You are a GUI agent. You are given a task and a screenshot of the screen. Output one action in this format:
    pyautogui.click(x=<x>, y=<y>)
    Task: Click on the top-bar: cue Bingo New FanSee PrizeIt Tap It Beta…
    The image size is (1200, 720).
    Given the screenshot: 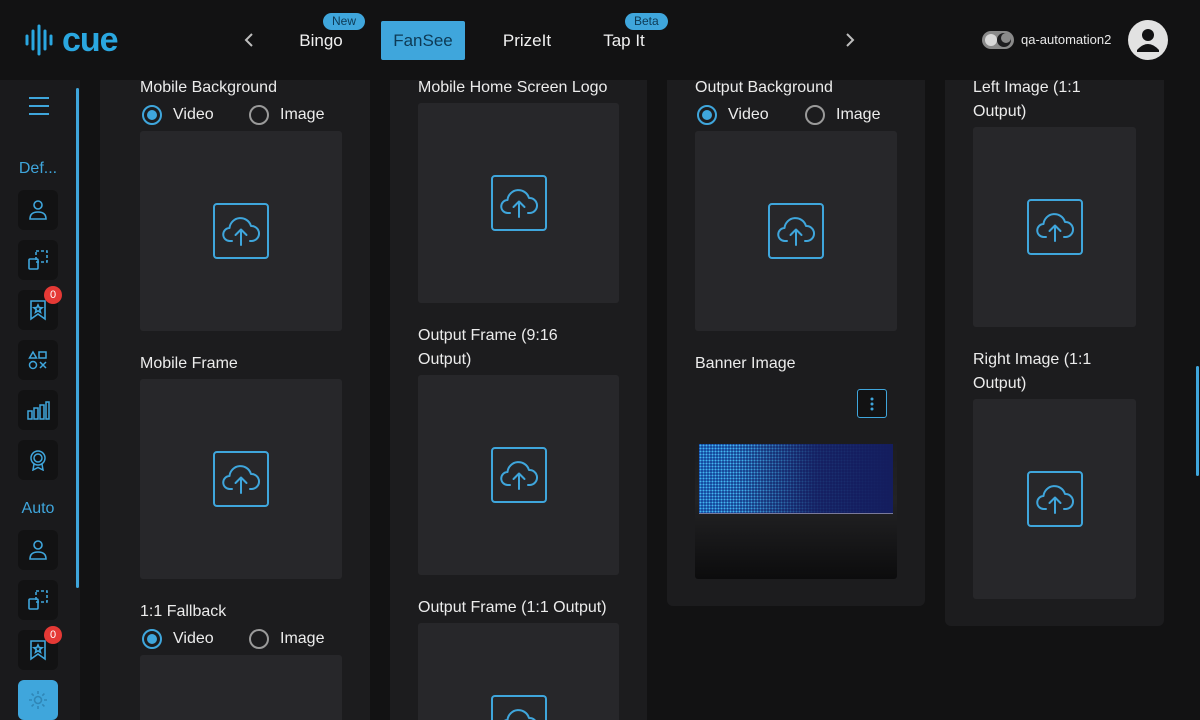 What is the action you would take?
    pyautogui.click(x=600, y=40)
    